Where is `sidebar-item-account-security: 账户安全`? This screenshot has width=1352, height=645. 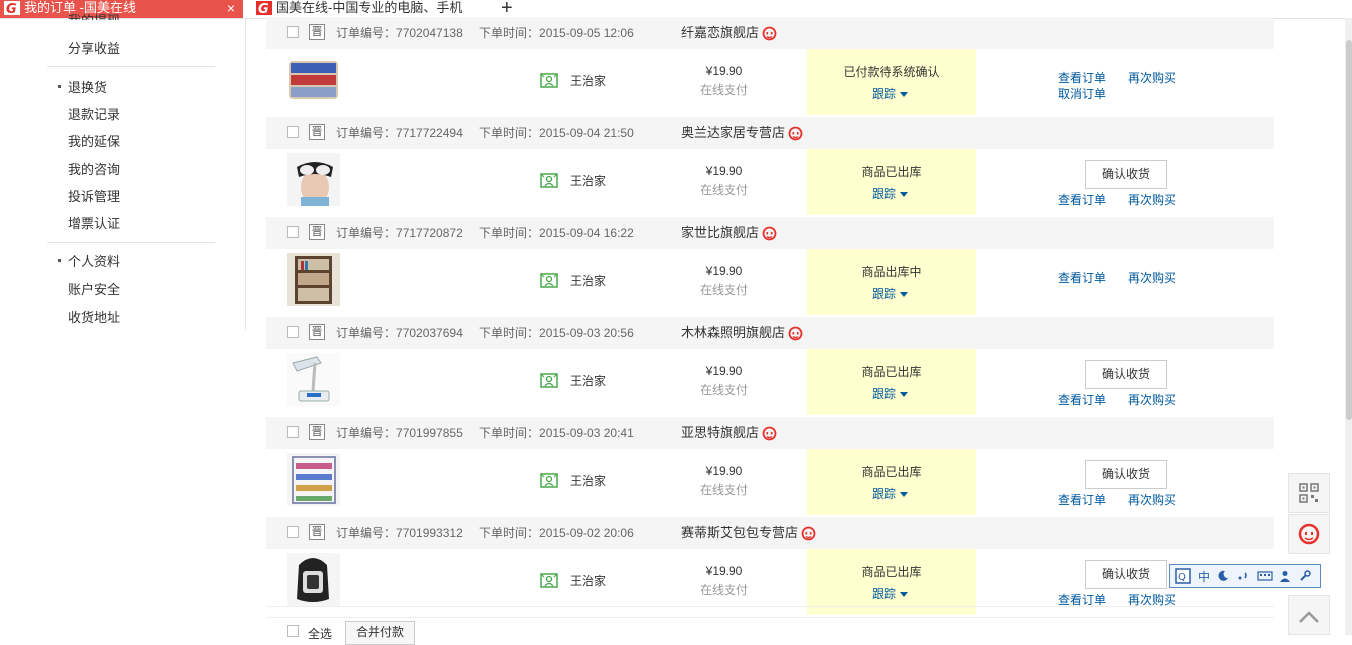
sidebar-item-account-security: 账户安全 is located at coordinates (94, 288).